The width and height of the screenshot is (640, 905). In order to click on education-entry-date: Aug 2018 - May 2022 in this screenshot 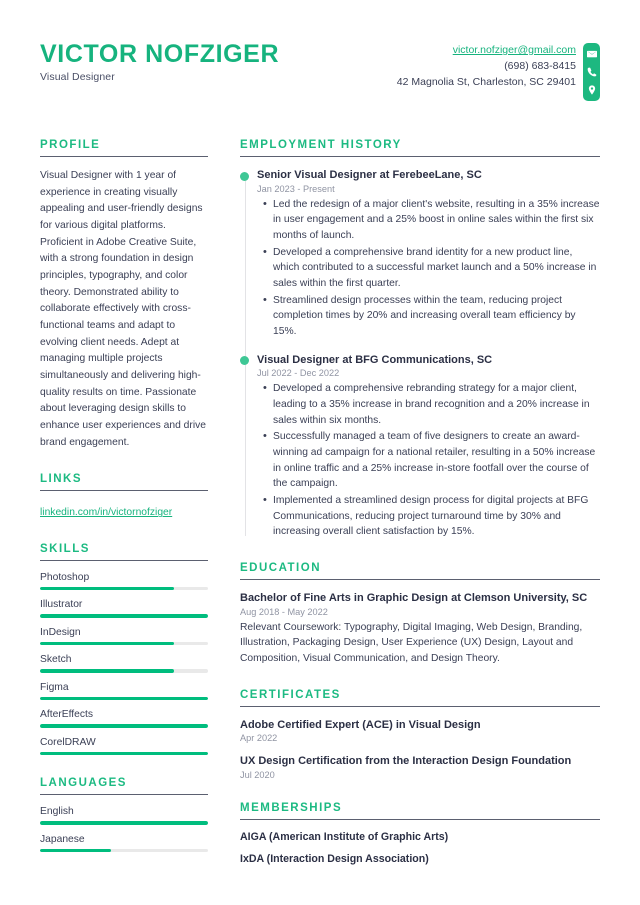, I will do `click(284, 611)`.